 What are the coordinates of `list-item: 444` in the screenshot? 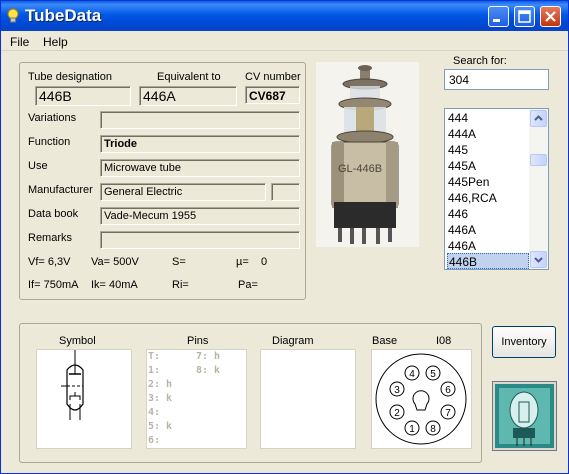 It's located at (488, 118).